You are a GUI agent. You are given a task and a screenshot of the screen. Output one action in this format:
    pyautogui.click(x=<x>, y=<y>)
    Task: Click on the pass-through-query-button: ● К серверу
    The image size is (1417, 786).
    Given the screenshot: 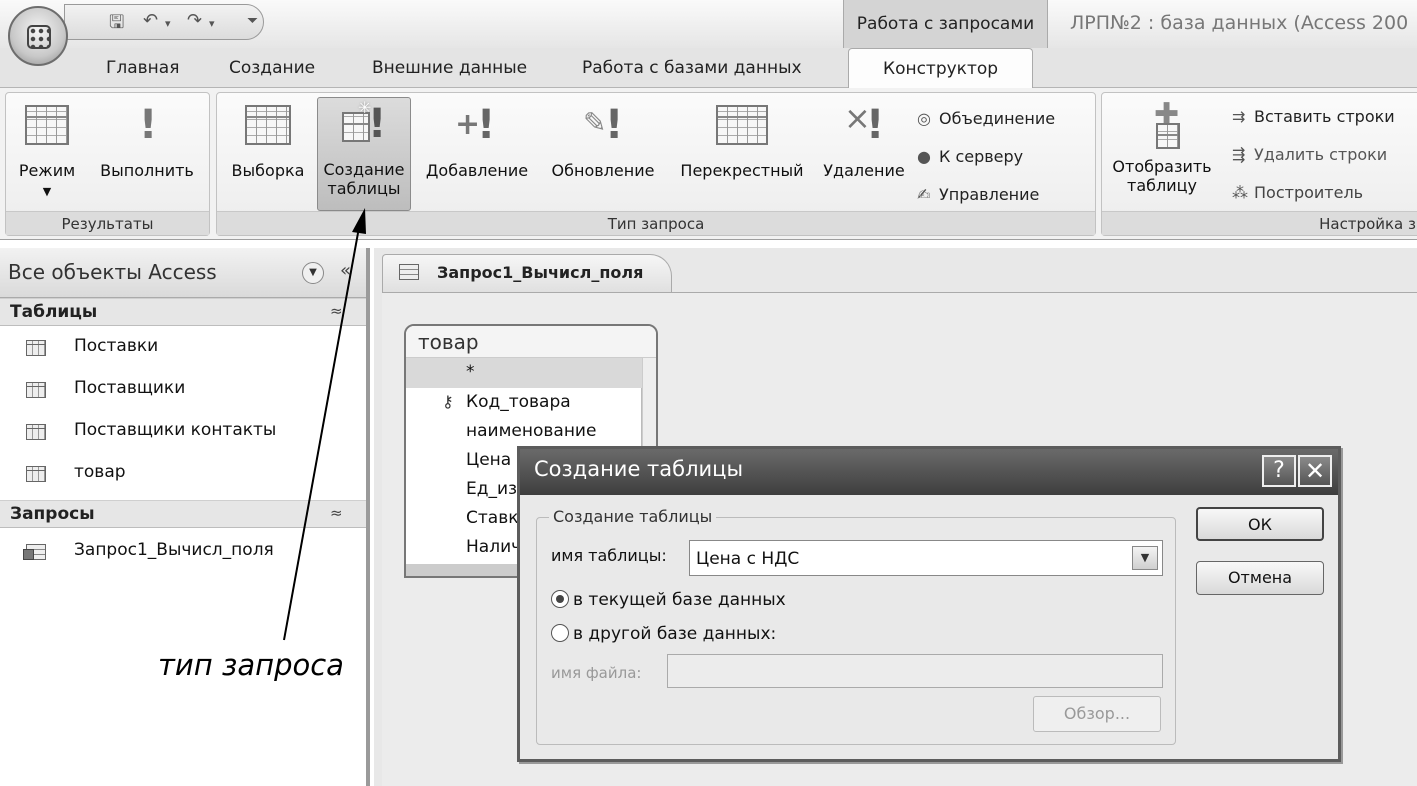 What is the action you would take?
    pyautogui.click(x=970, y=156)
    